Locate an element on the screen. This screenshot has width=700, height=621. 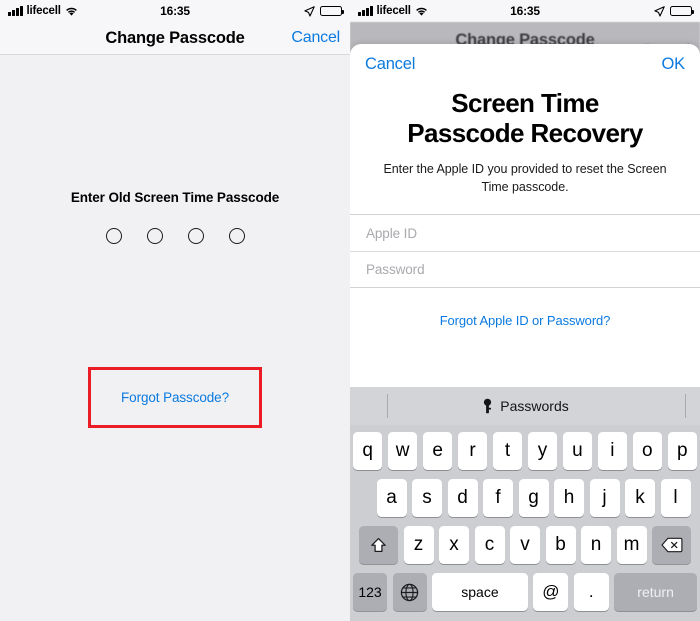
numbers-key: 123 is located at coordinates (370, 592).